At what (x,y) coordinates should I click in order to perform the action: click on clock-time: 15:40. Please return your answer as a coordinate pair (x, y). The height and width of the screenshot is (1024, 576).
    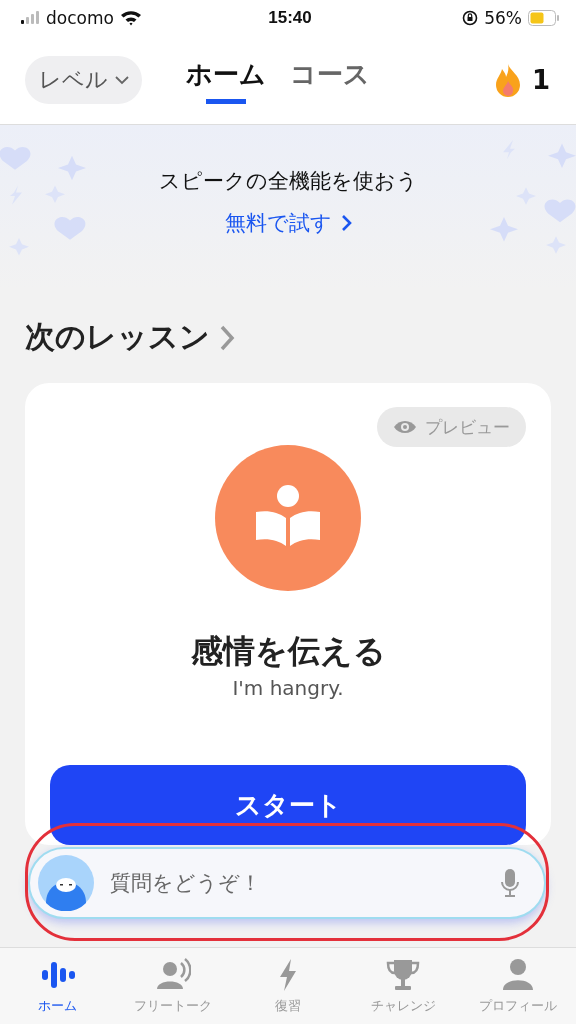
    Looking at the image, I should click on (290, 18).